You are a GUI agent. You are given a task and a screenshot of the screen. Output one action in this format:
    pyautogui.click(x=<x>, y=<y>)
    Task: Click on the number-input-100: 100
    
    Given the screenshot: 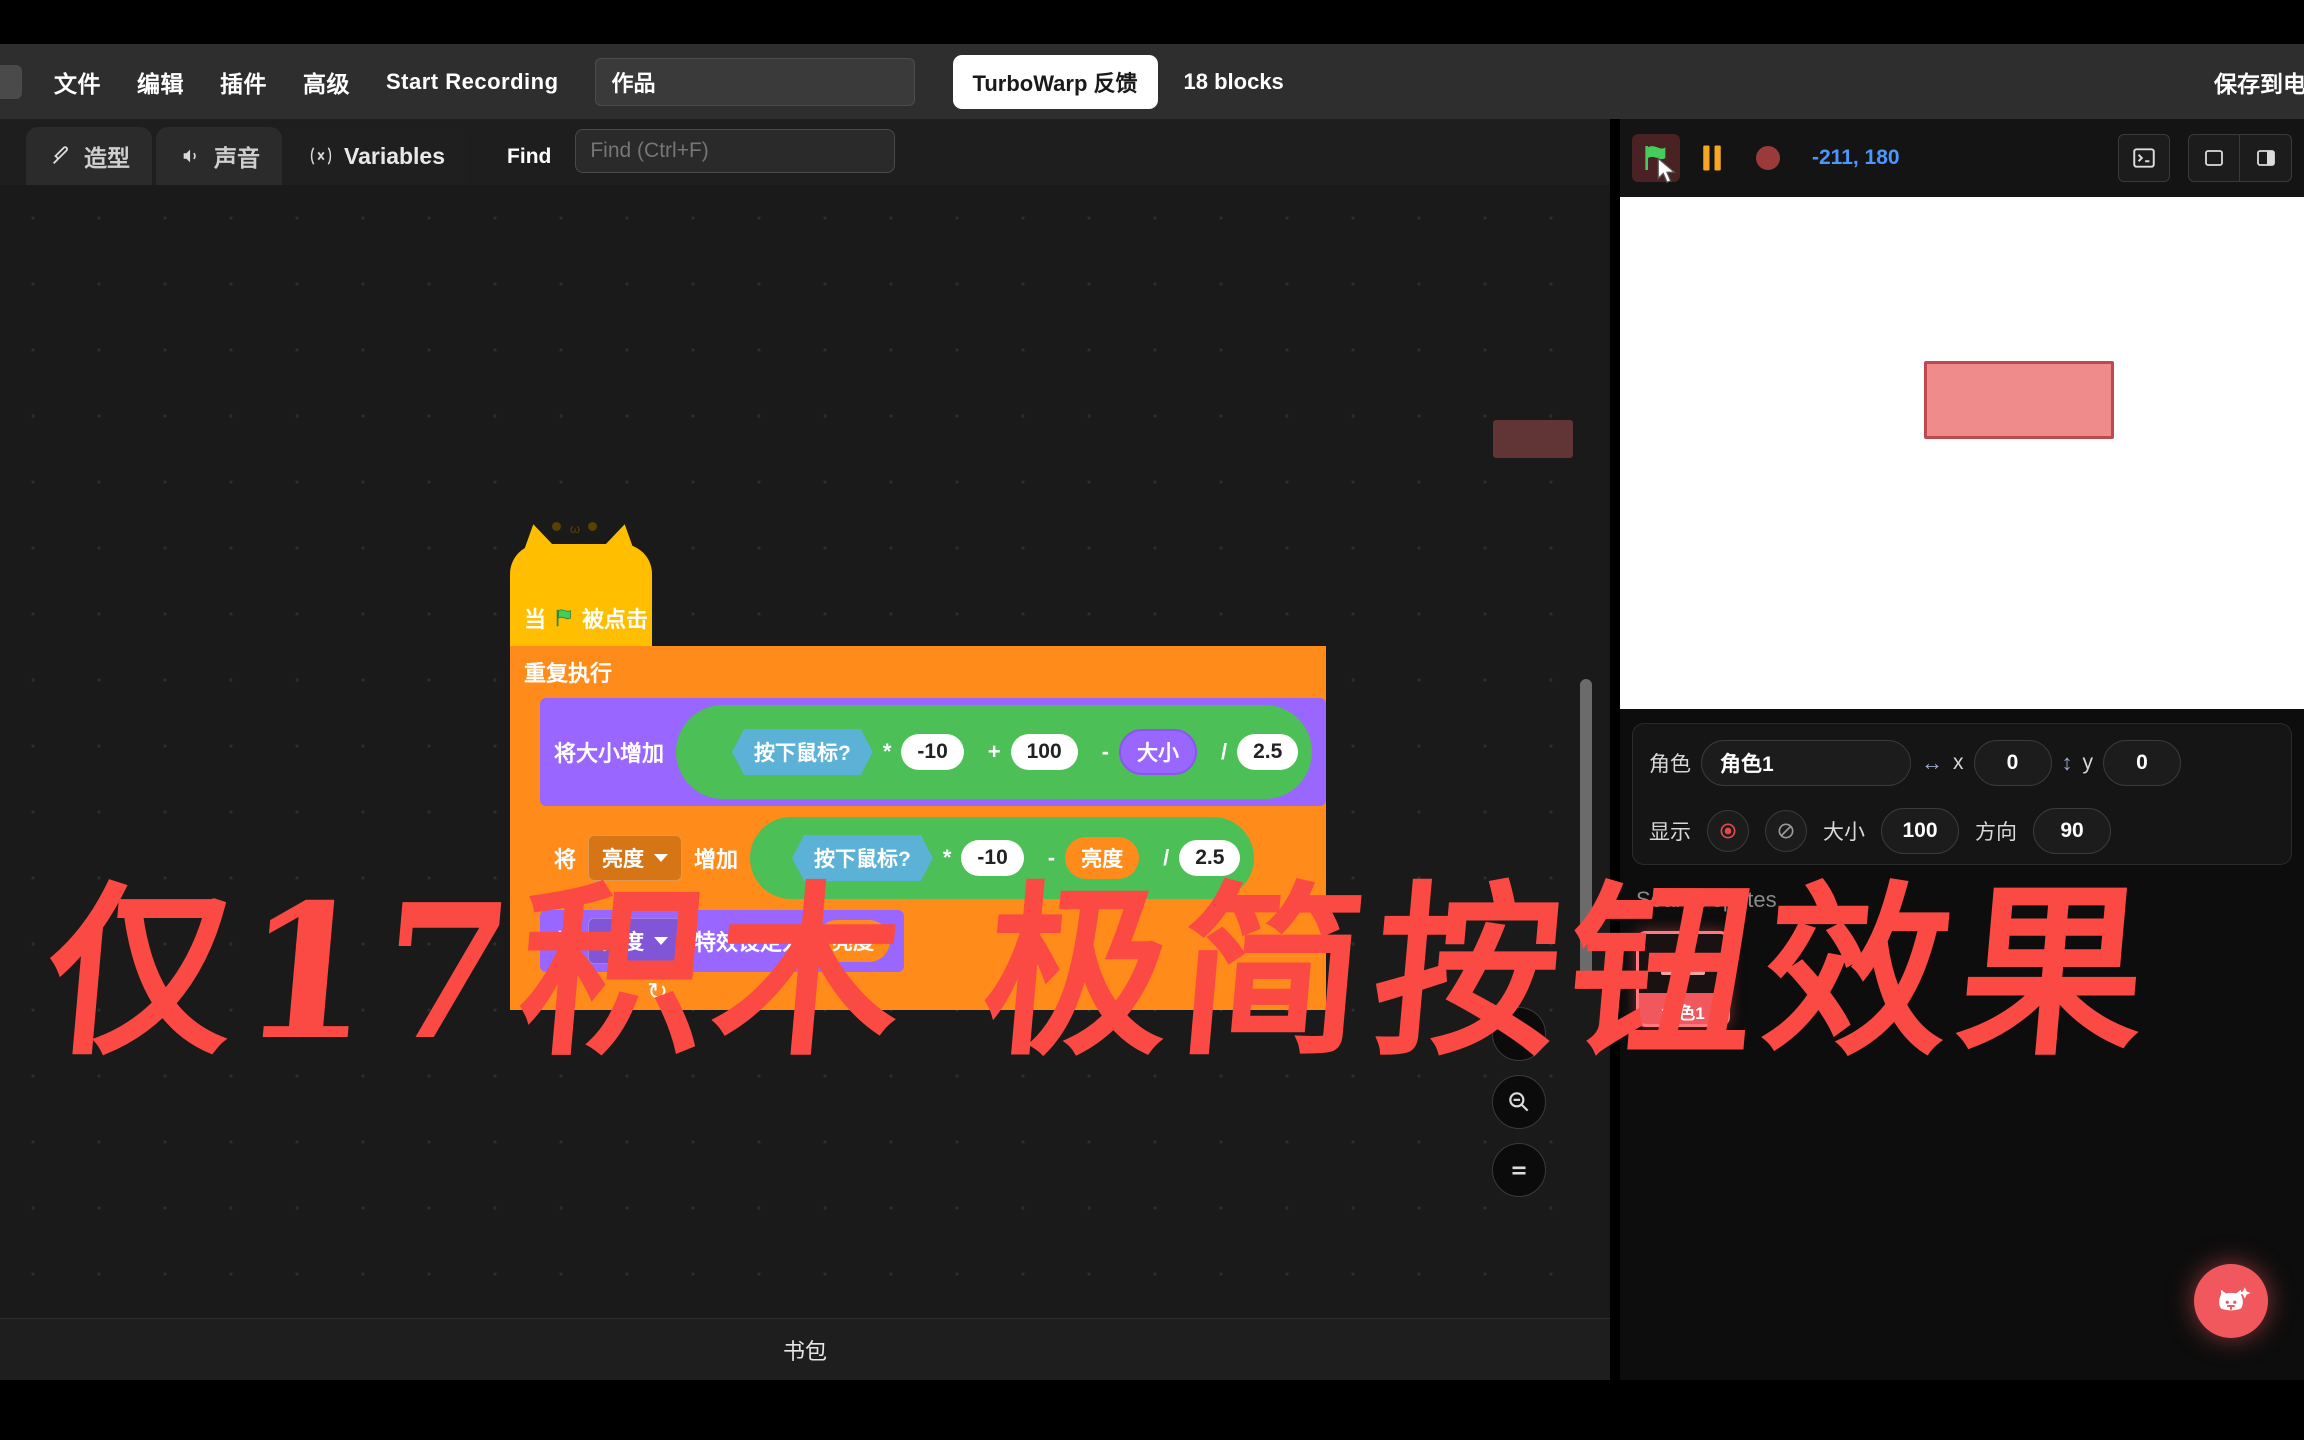 What is the action you would take?
    pyautogui.click(x=1044, y=752)
    